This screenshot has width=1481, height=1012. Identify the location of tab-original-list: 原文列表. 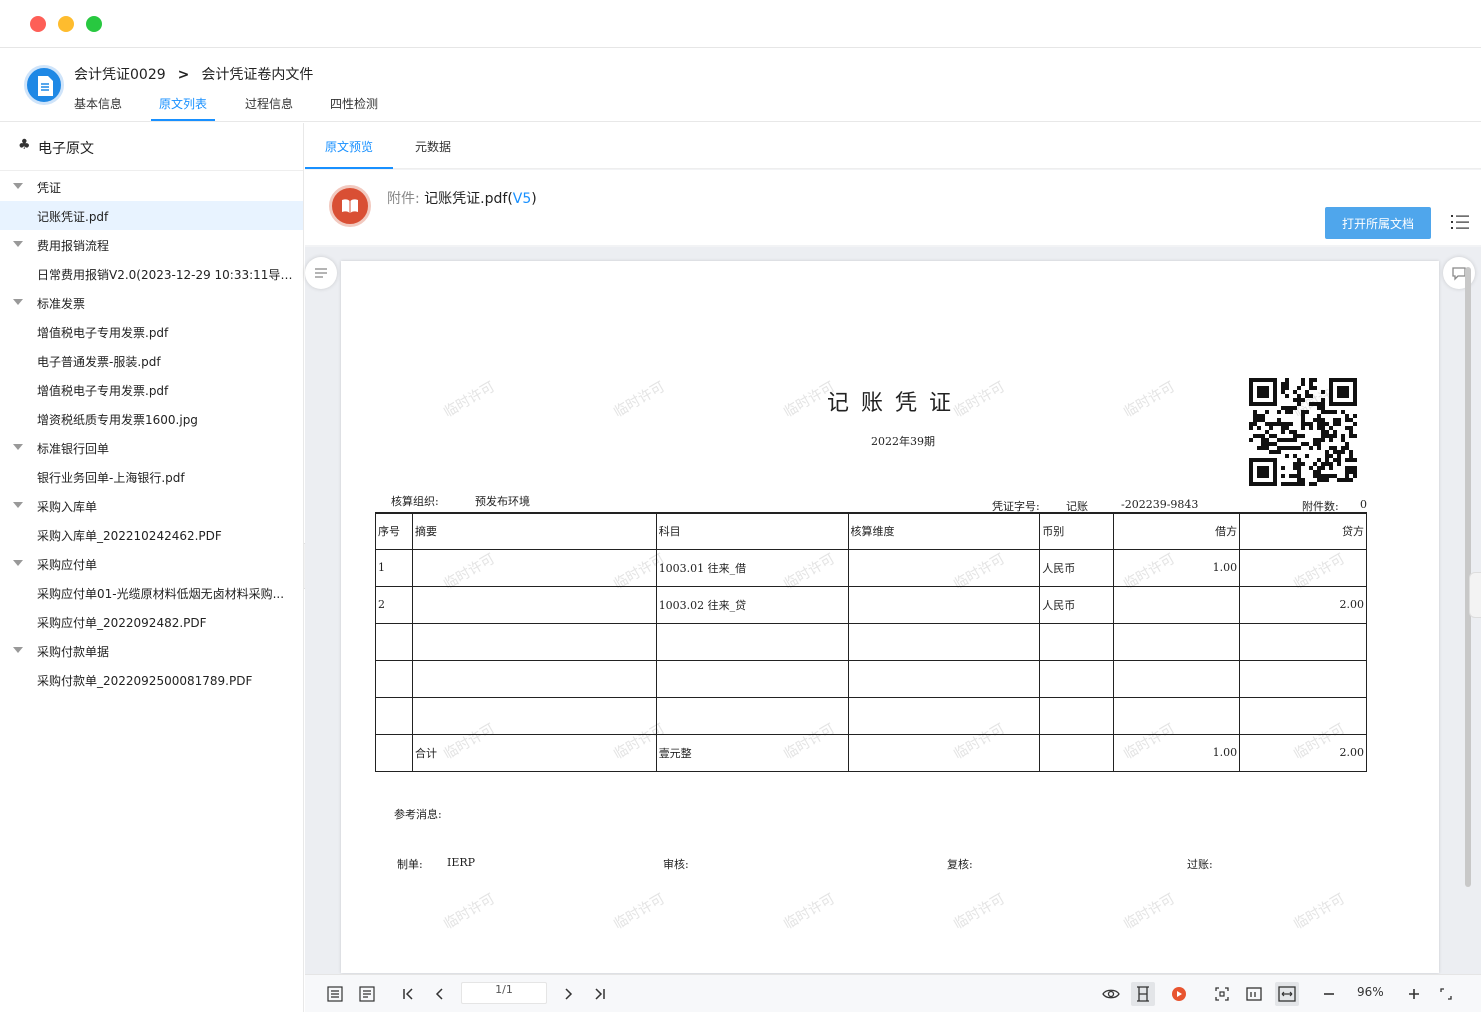
(183, 108).